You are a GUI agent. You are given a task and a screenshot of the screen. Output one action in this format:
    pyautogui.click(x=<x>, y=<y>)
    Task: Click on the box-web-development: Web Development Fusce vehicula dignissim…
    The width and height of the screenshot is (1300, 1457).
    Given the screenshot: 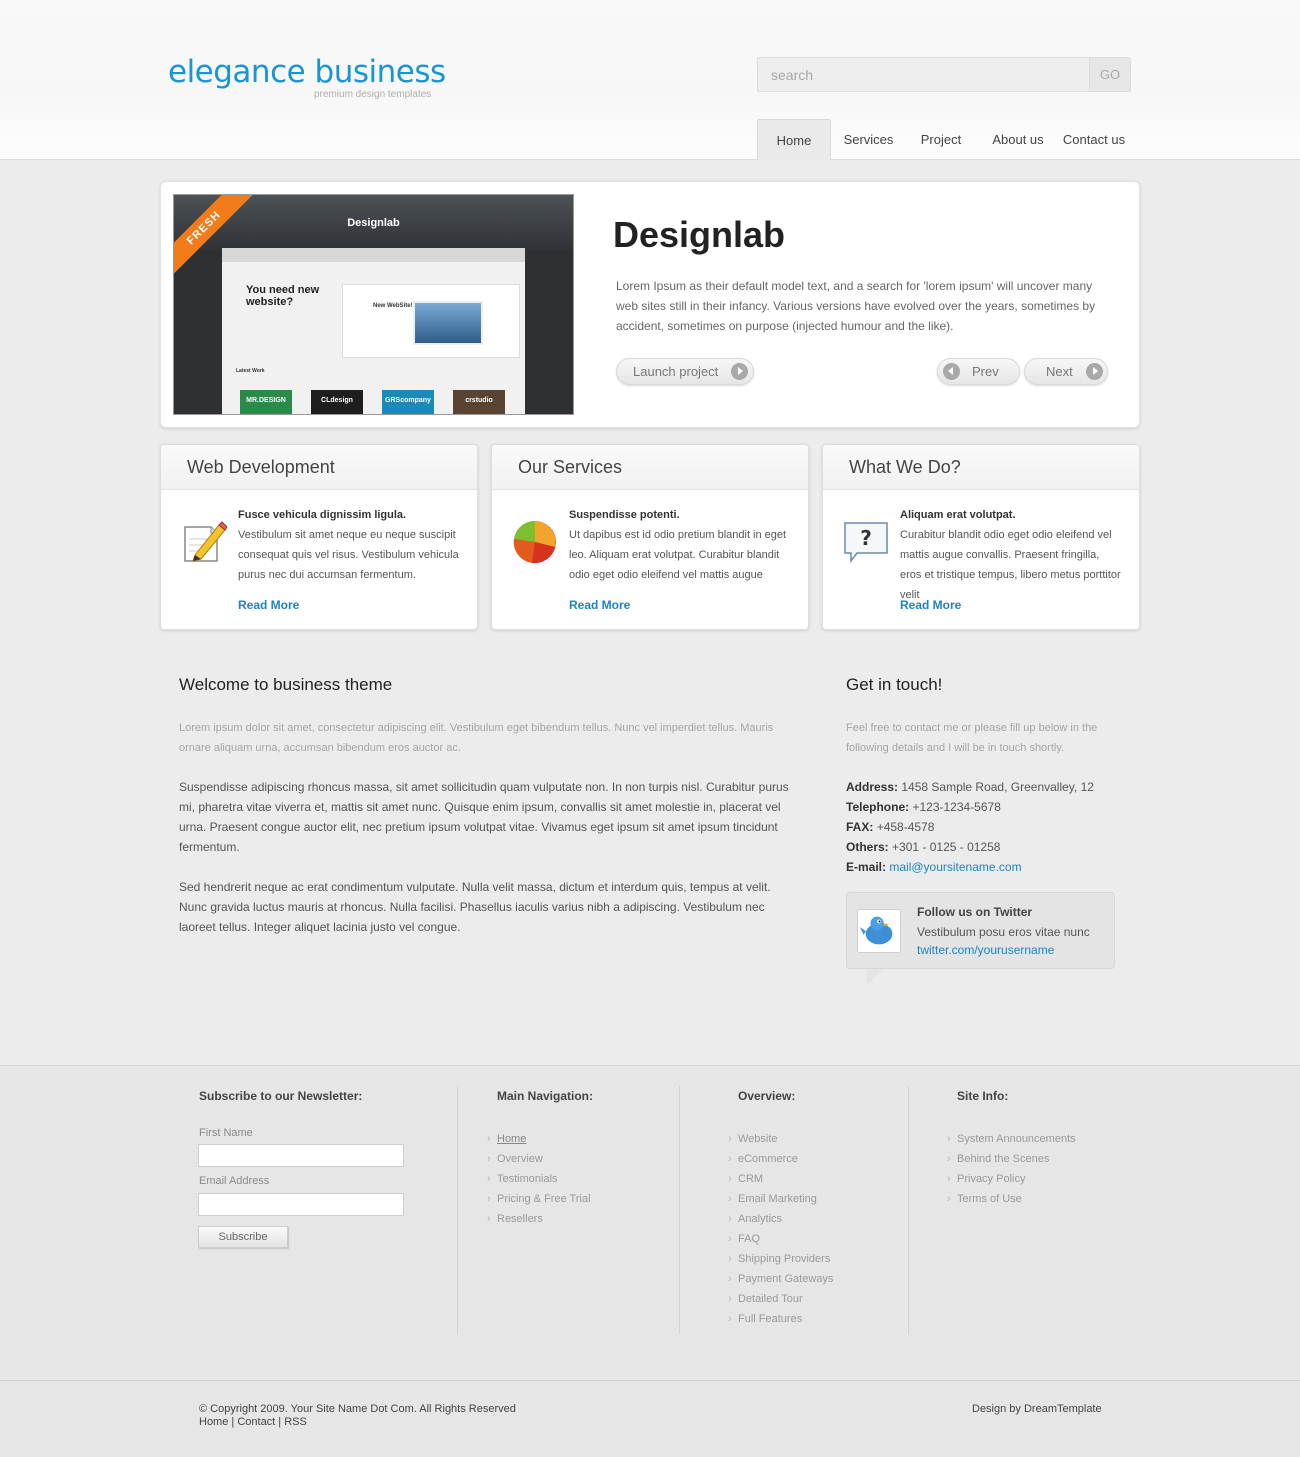 What is the action you would take?
    pyautogui.click(x=319, y=537)
    